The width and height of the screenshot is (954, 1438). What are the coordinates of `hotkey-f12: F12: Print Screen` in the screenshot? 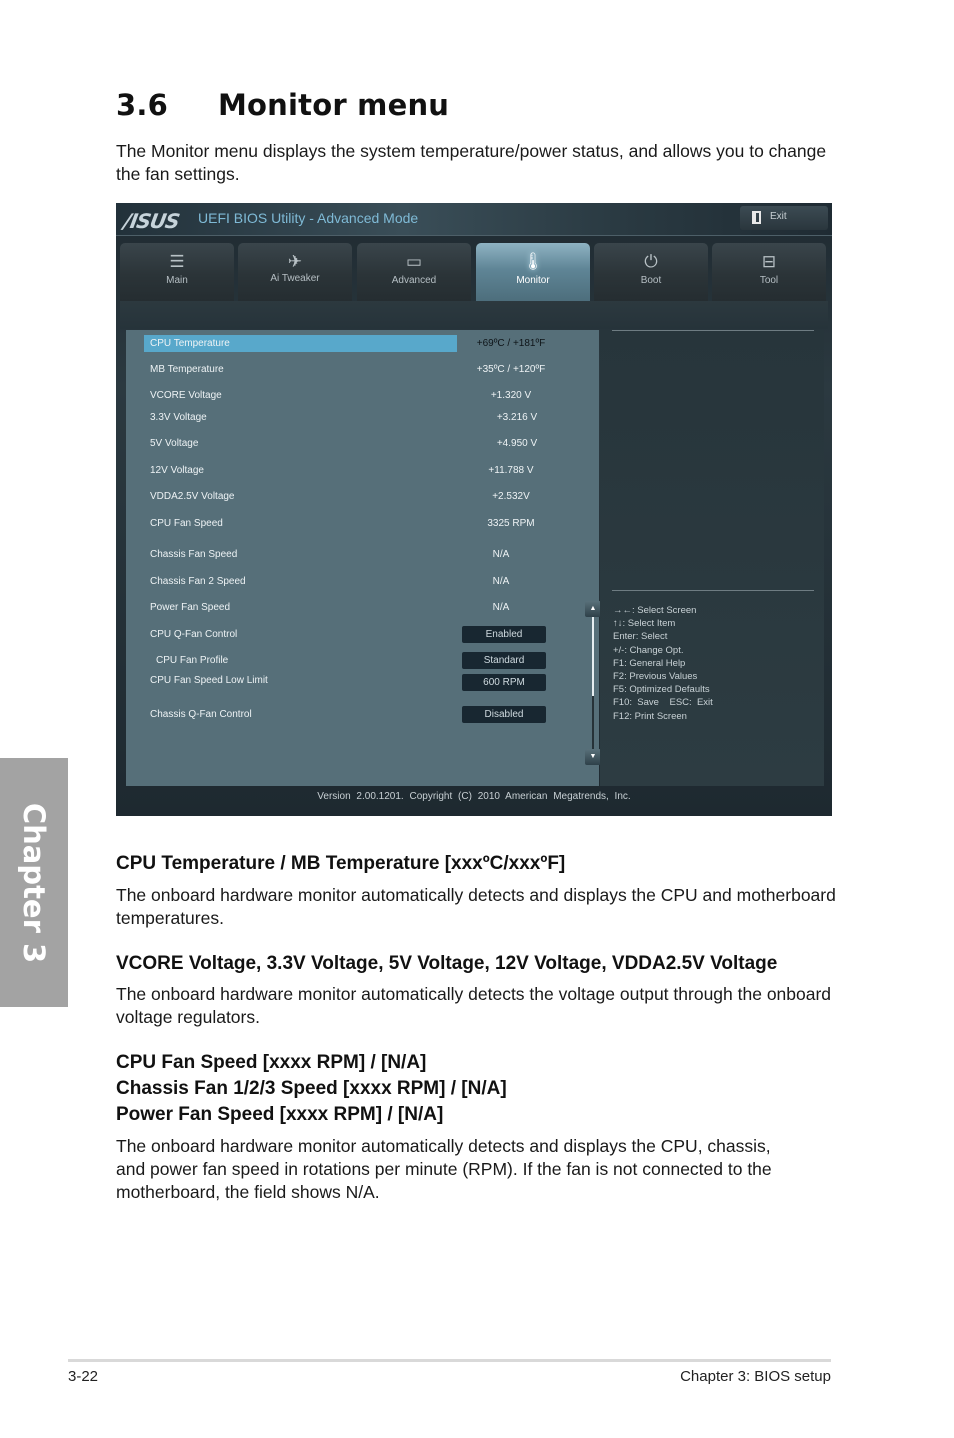 It's located at (650, 716).